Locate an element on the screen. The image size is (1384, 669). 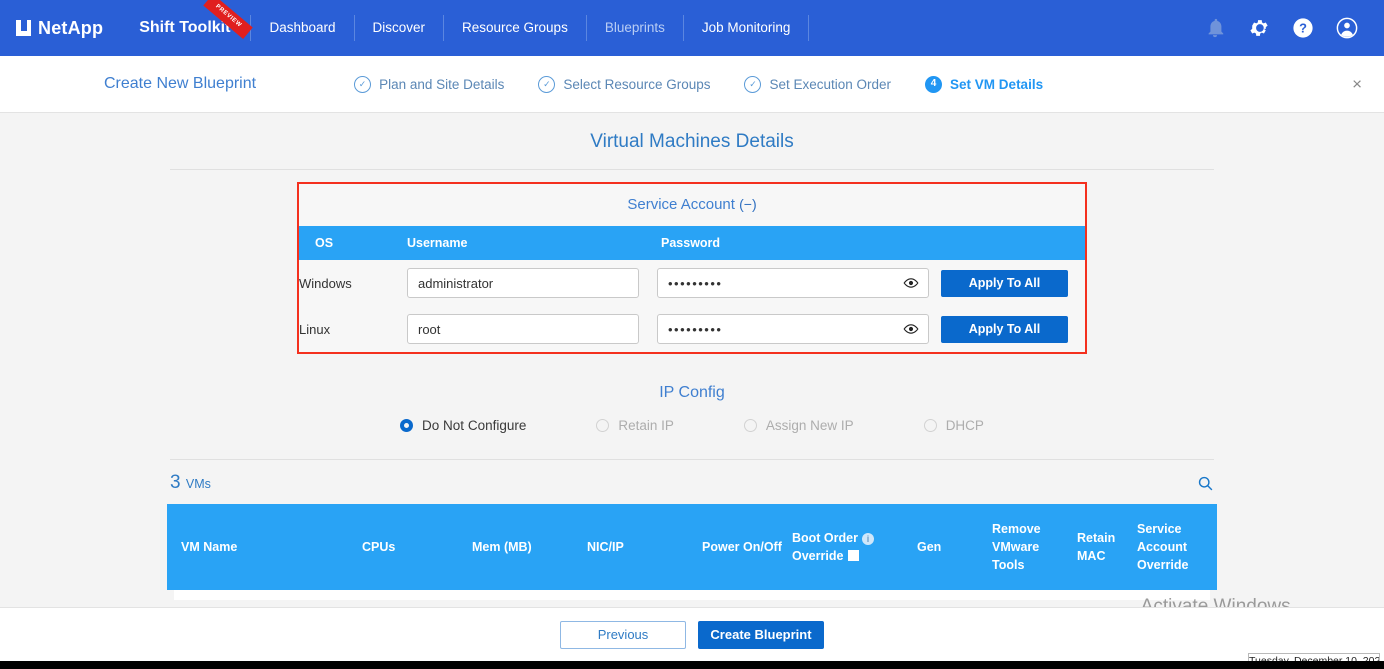
password-field-wrapper-linux is located at coordinates (793, 329).